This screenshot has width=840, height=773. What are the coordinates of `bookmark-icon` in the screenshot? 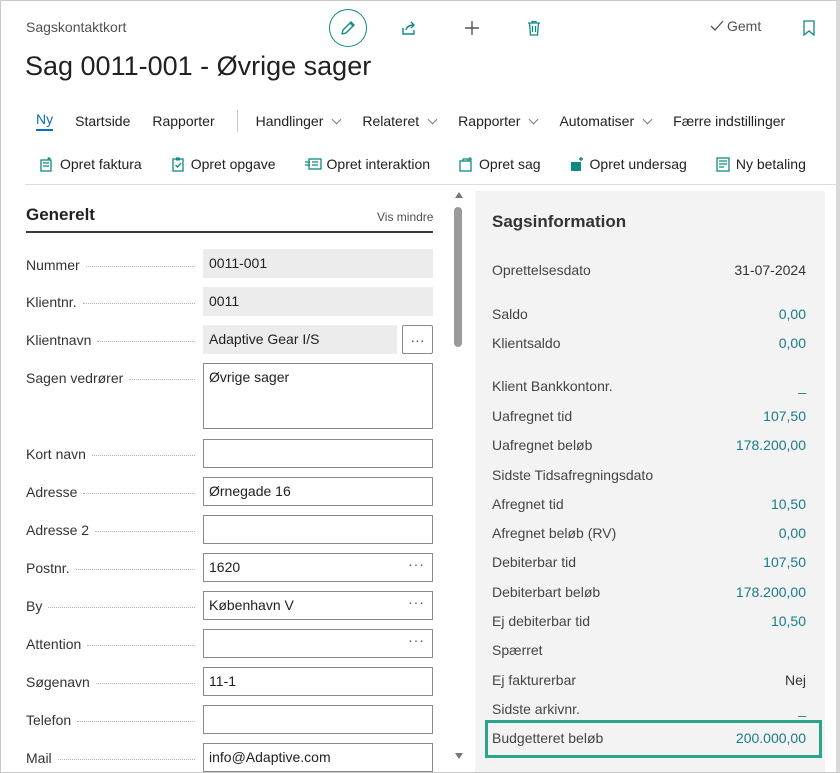 It's located at (809, 28).